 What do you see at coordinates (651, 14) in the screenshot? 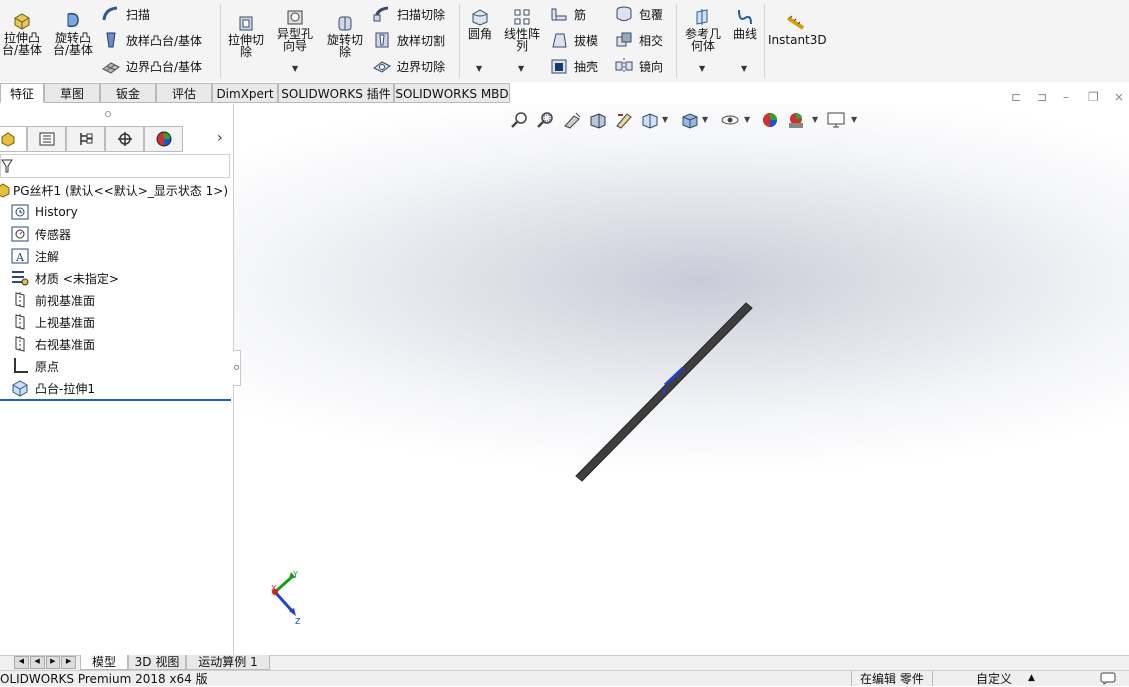
I see `wrap-label: 包覆` at bounding box center [651, 14].